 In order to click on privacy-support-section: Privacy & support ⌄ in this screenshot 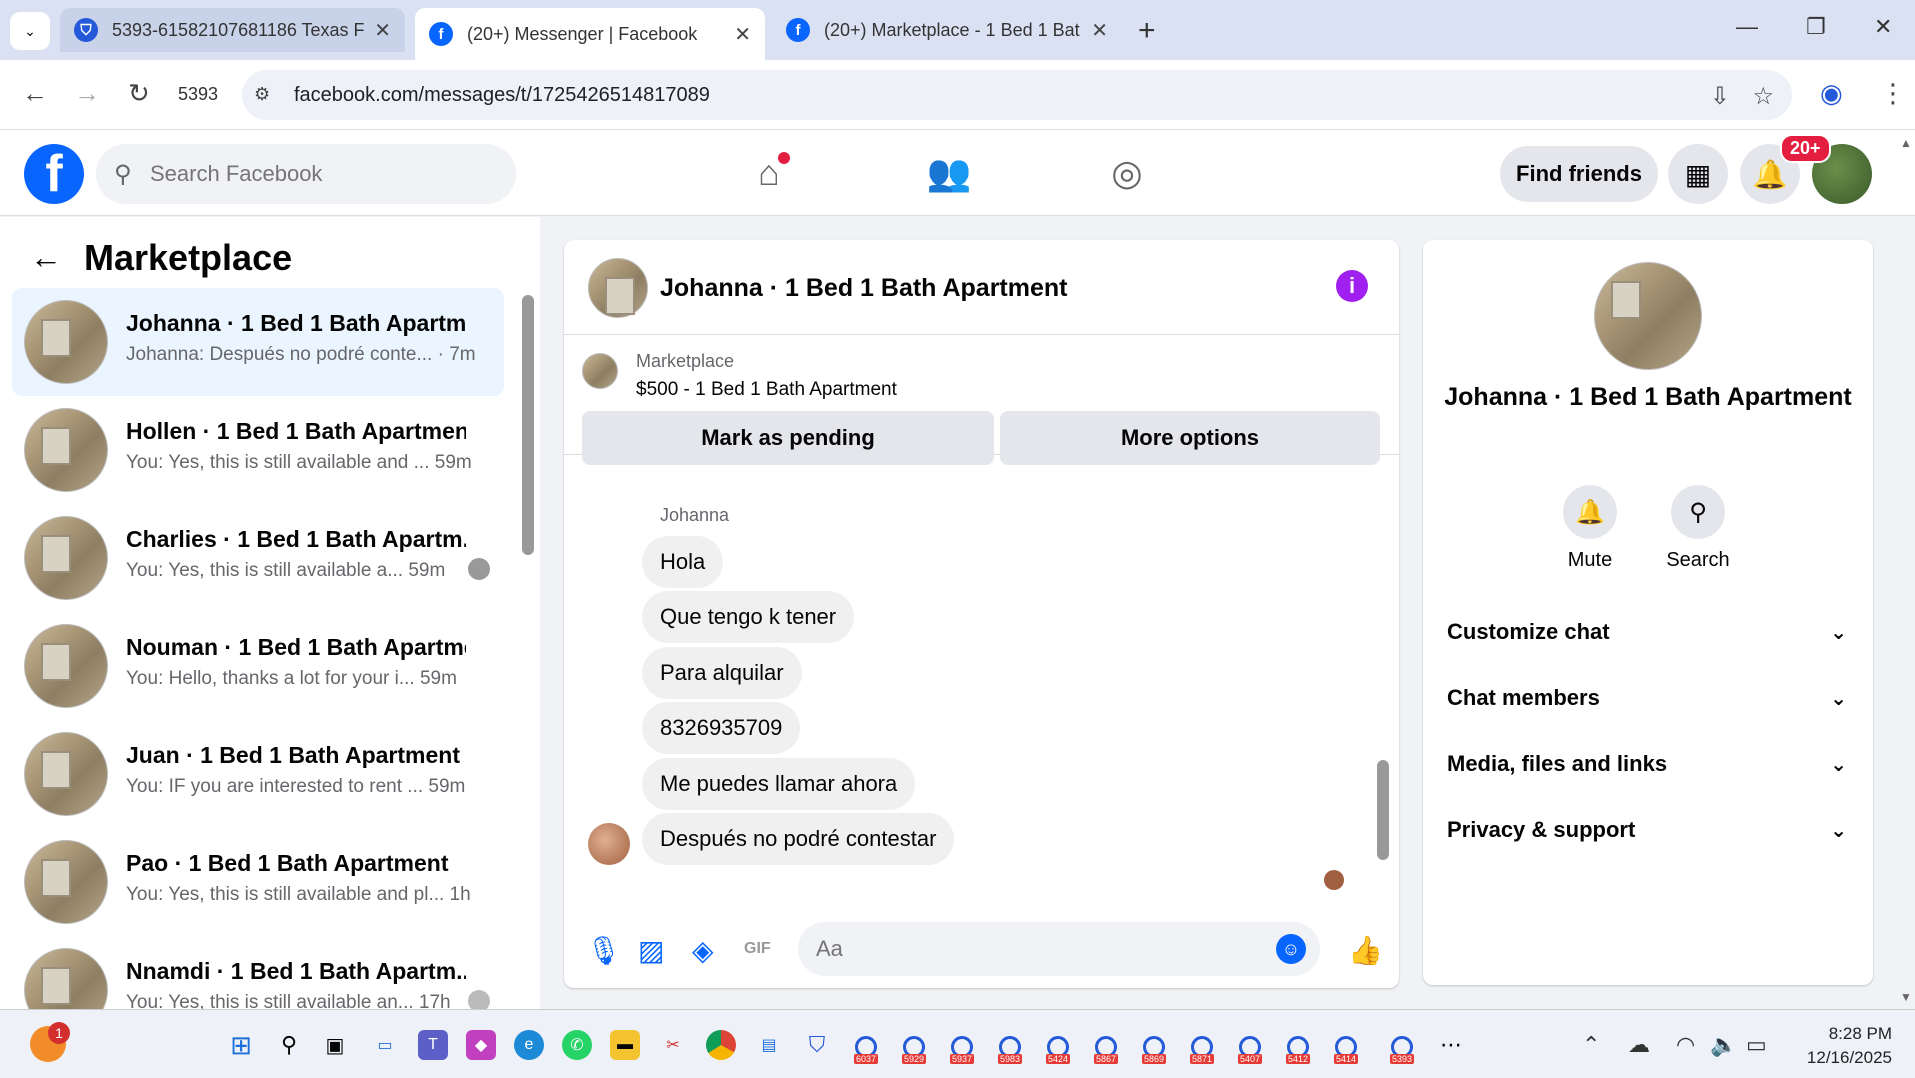, I will do `click(1647, 830)`.